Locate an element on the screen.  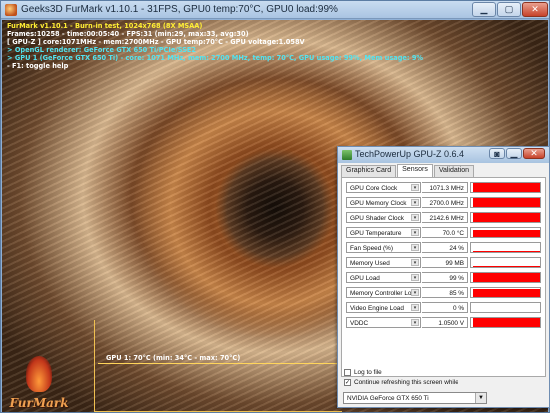
sensor-label: GPU Temperature ▾ is located at coordinates (383, 232).